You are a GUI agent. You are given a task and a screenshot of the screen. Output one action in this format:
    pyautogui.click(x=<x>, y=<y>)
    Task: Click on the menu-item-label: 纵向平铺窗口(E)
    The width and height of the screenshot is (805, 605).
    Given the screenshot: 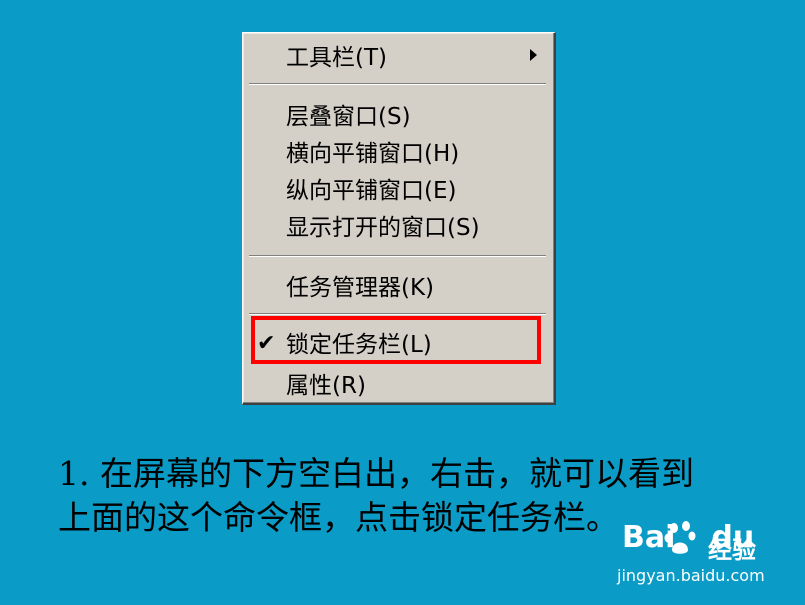 What is the action you would take?
    pyautogui.click(x=371, y=191)
    